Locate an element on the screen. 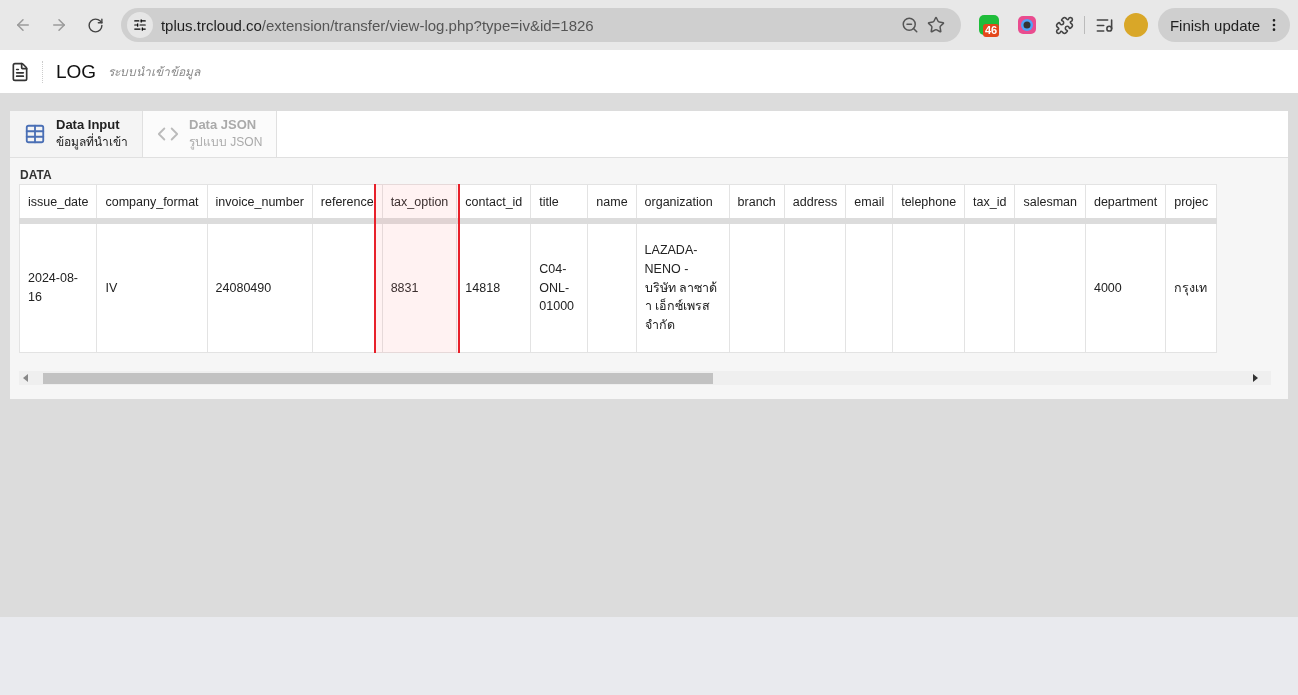  column-header: company_format is located at coordinates (152, 202).